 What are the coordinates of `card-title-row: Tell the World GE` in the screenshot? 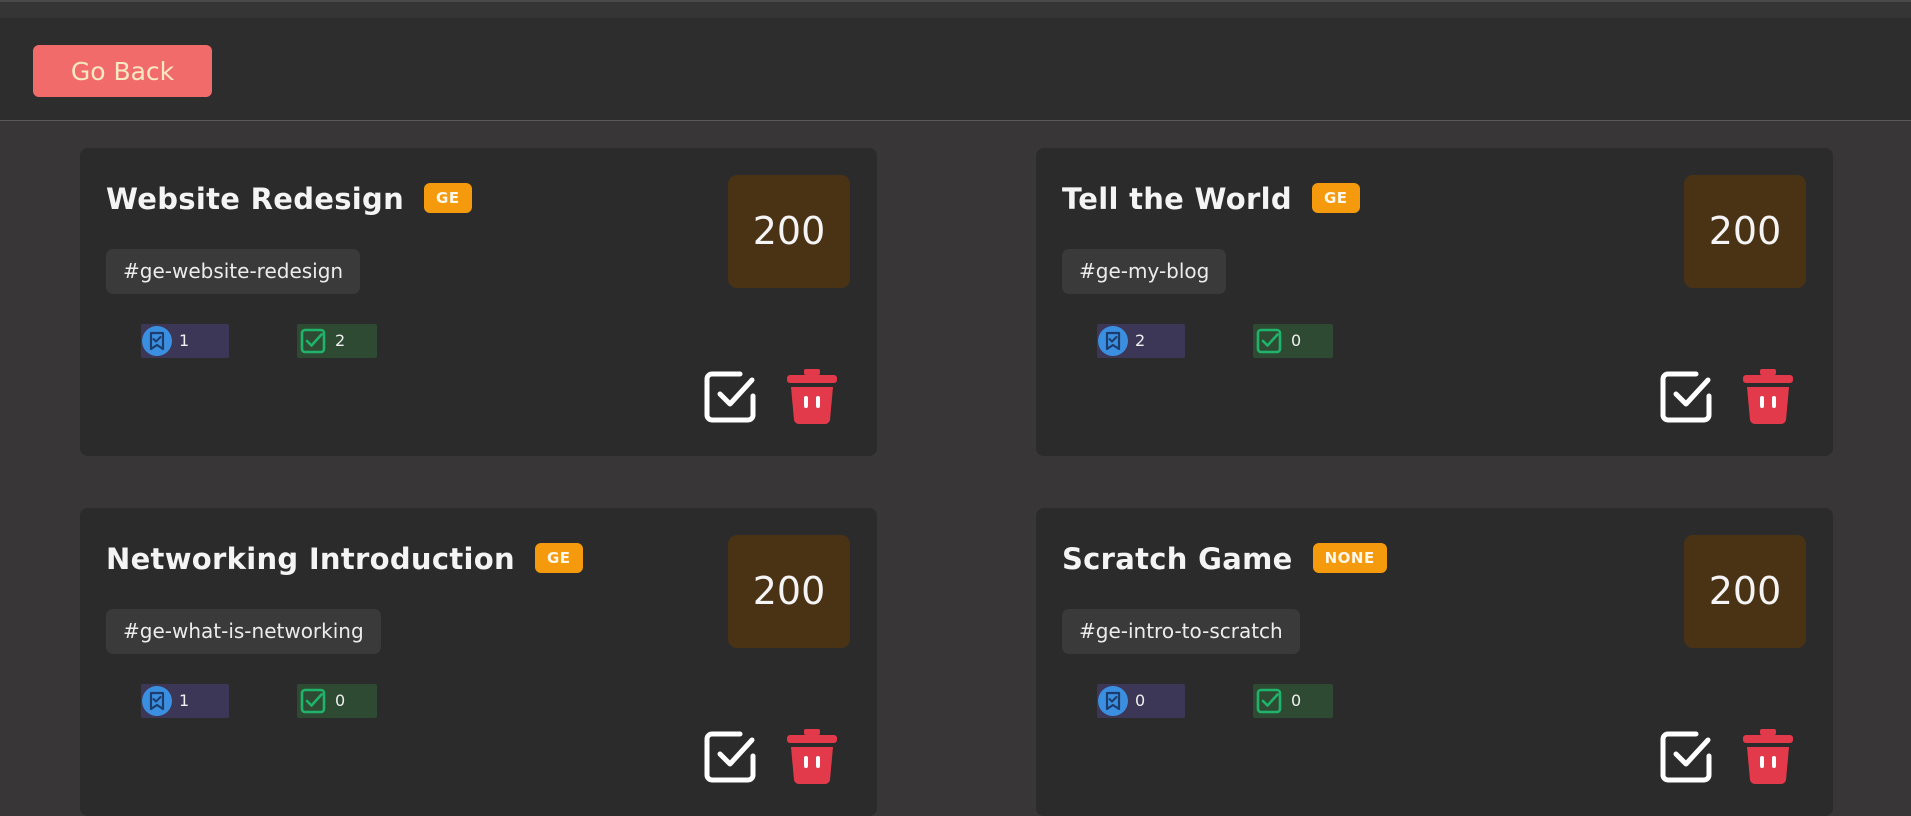 It's located at (1211, 199).